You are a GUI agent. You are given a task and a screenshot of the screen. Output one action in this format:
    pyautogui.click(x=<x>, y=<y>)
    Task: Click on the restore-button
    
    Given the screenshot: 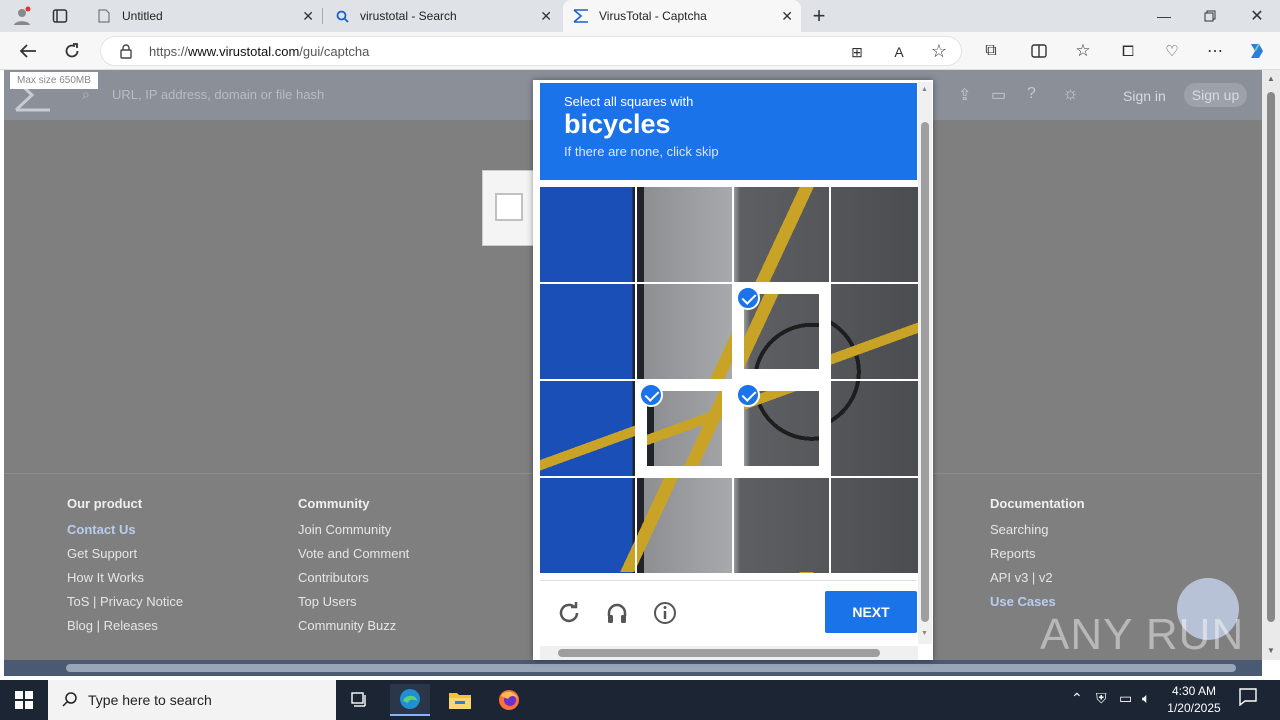 What is the action you would take?
    pyautogui.click(x=1210, y=16)
    